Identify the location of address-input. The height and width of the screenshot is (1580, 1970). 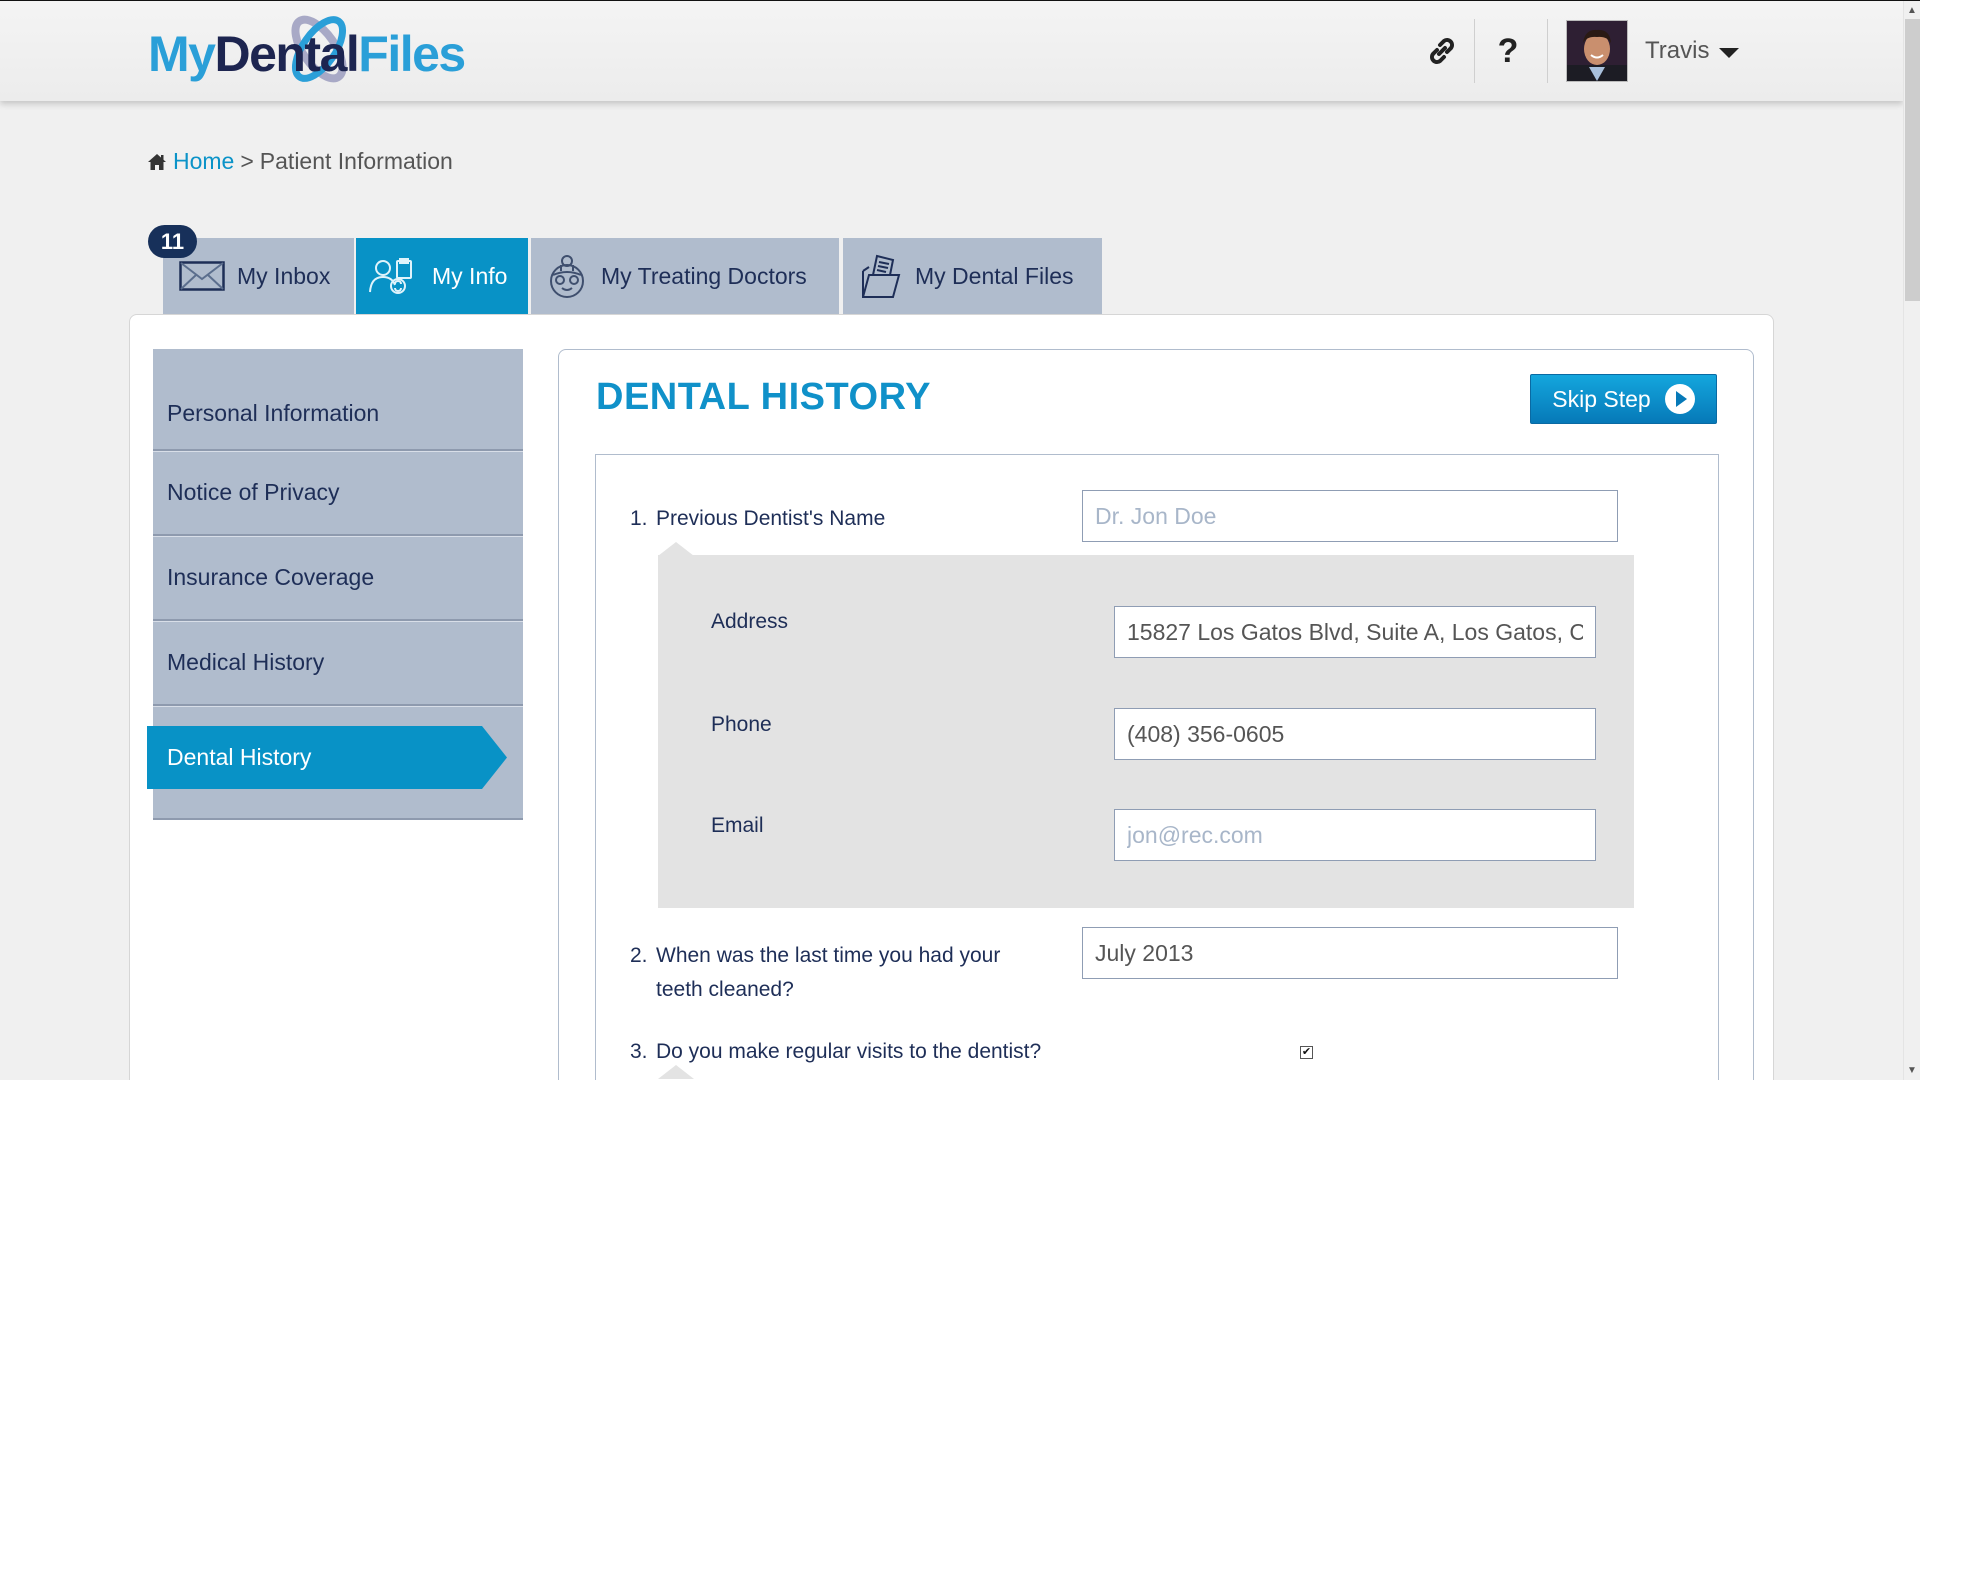
(1355, 632).